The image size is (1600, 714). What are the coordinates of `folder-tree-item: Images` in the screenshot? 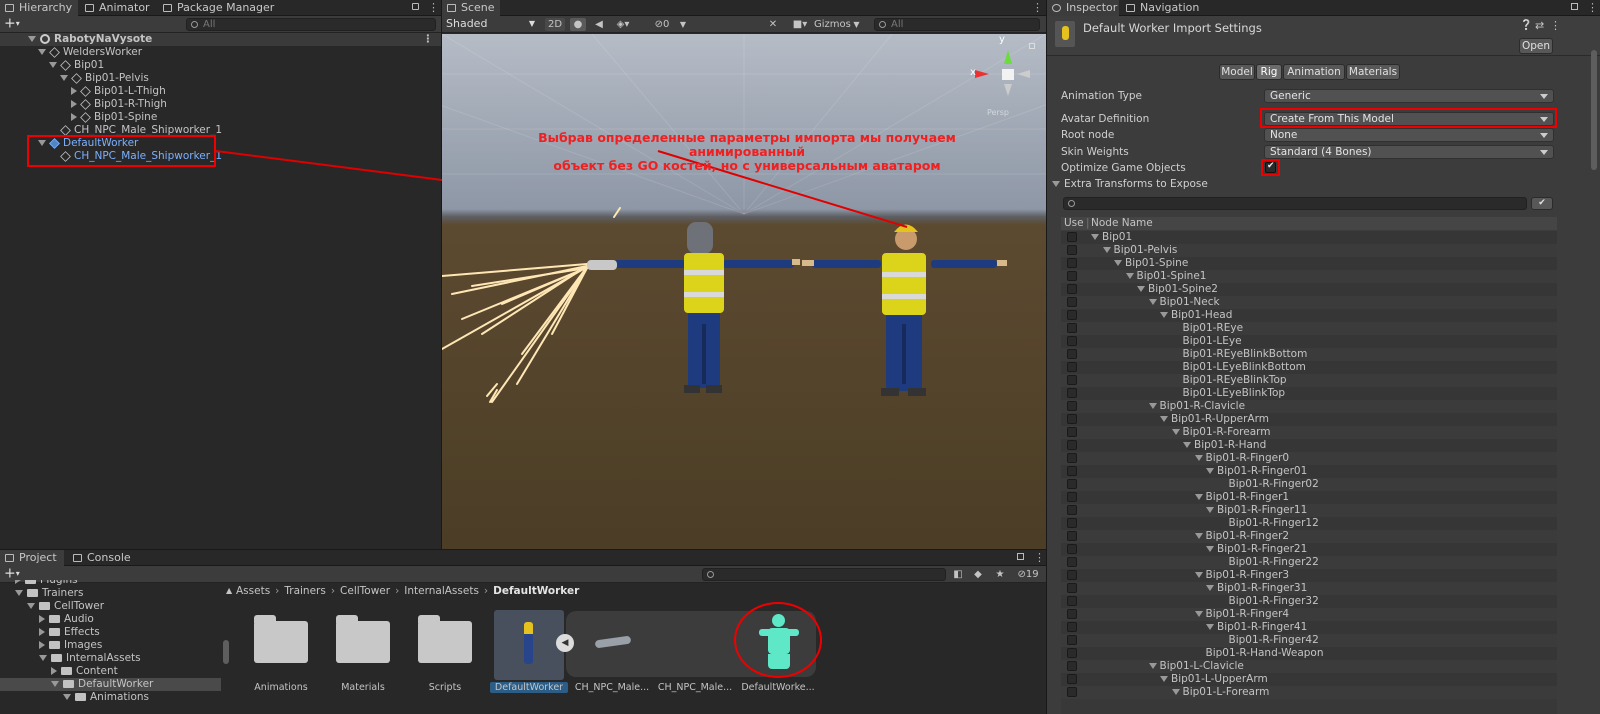 It's located at (110, 645).